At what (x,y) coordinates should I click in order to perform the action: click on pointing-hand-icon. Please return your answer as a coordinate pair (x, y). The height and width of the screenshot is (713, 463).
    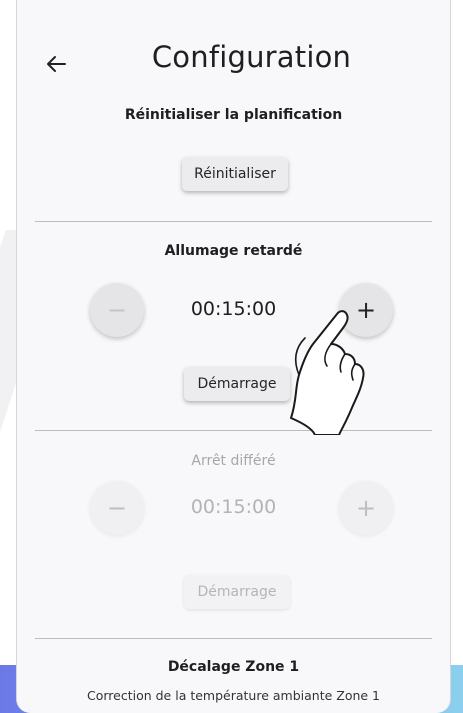
    Looking at the image, I should click on (329, 368).